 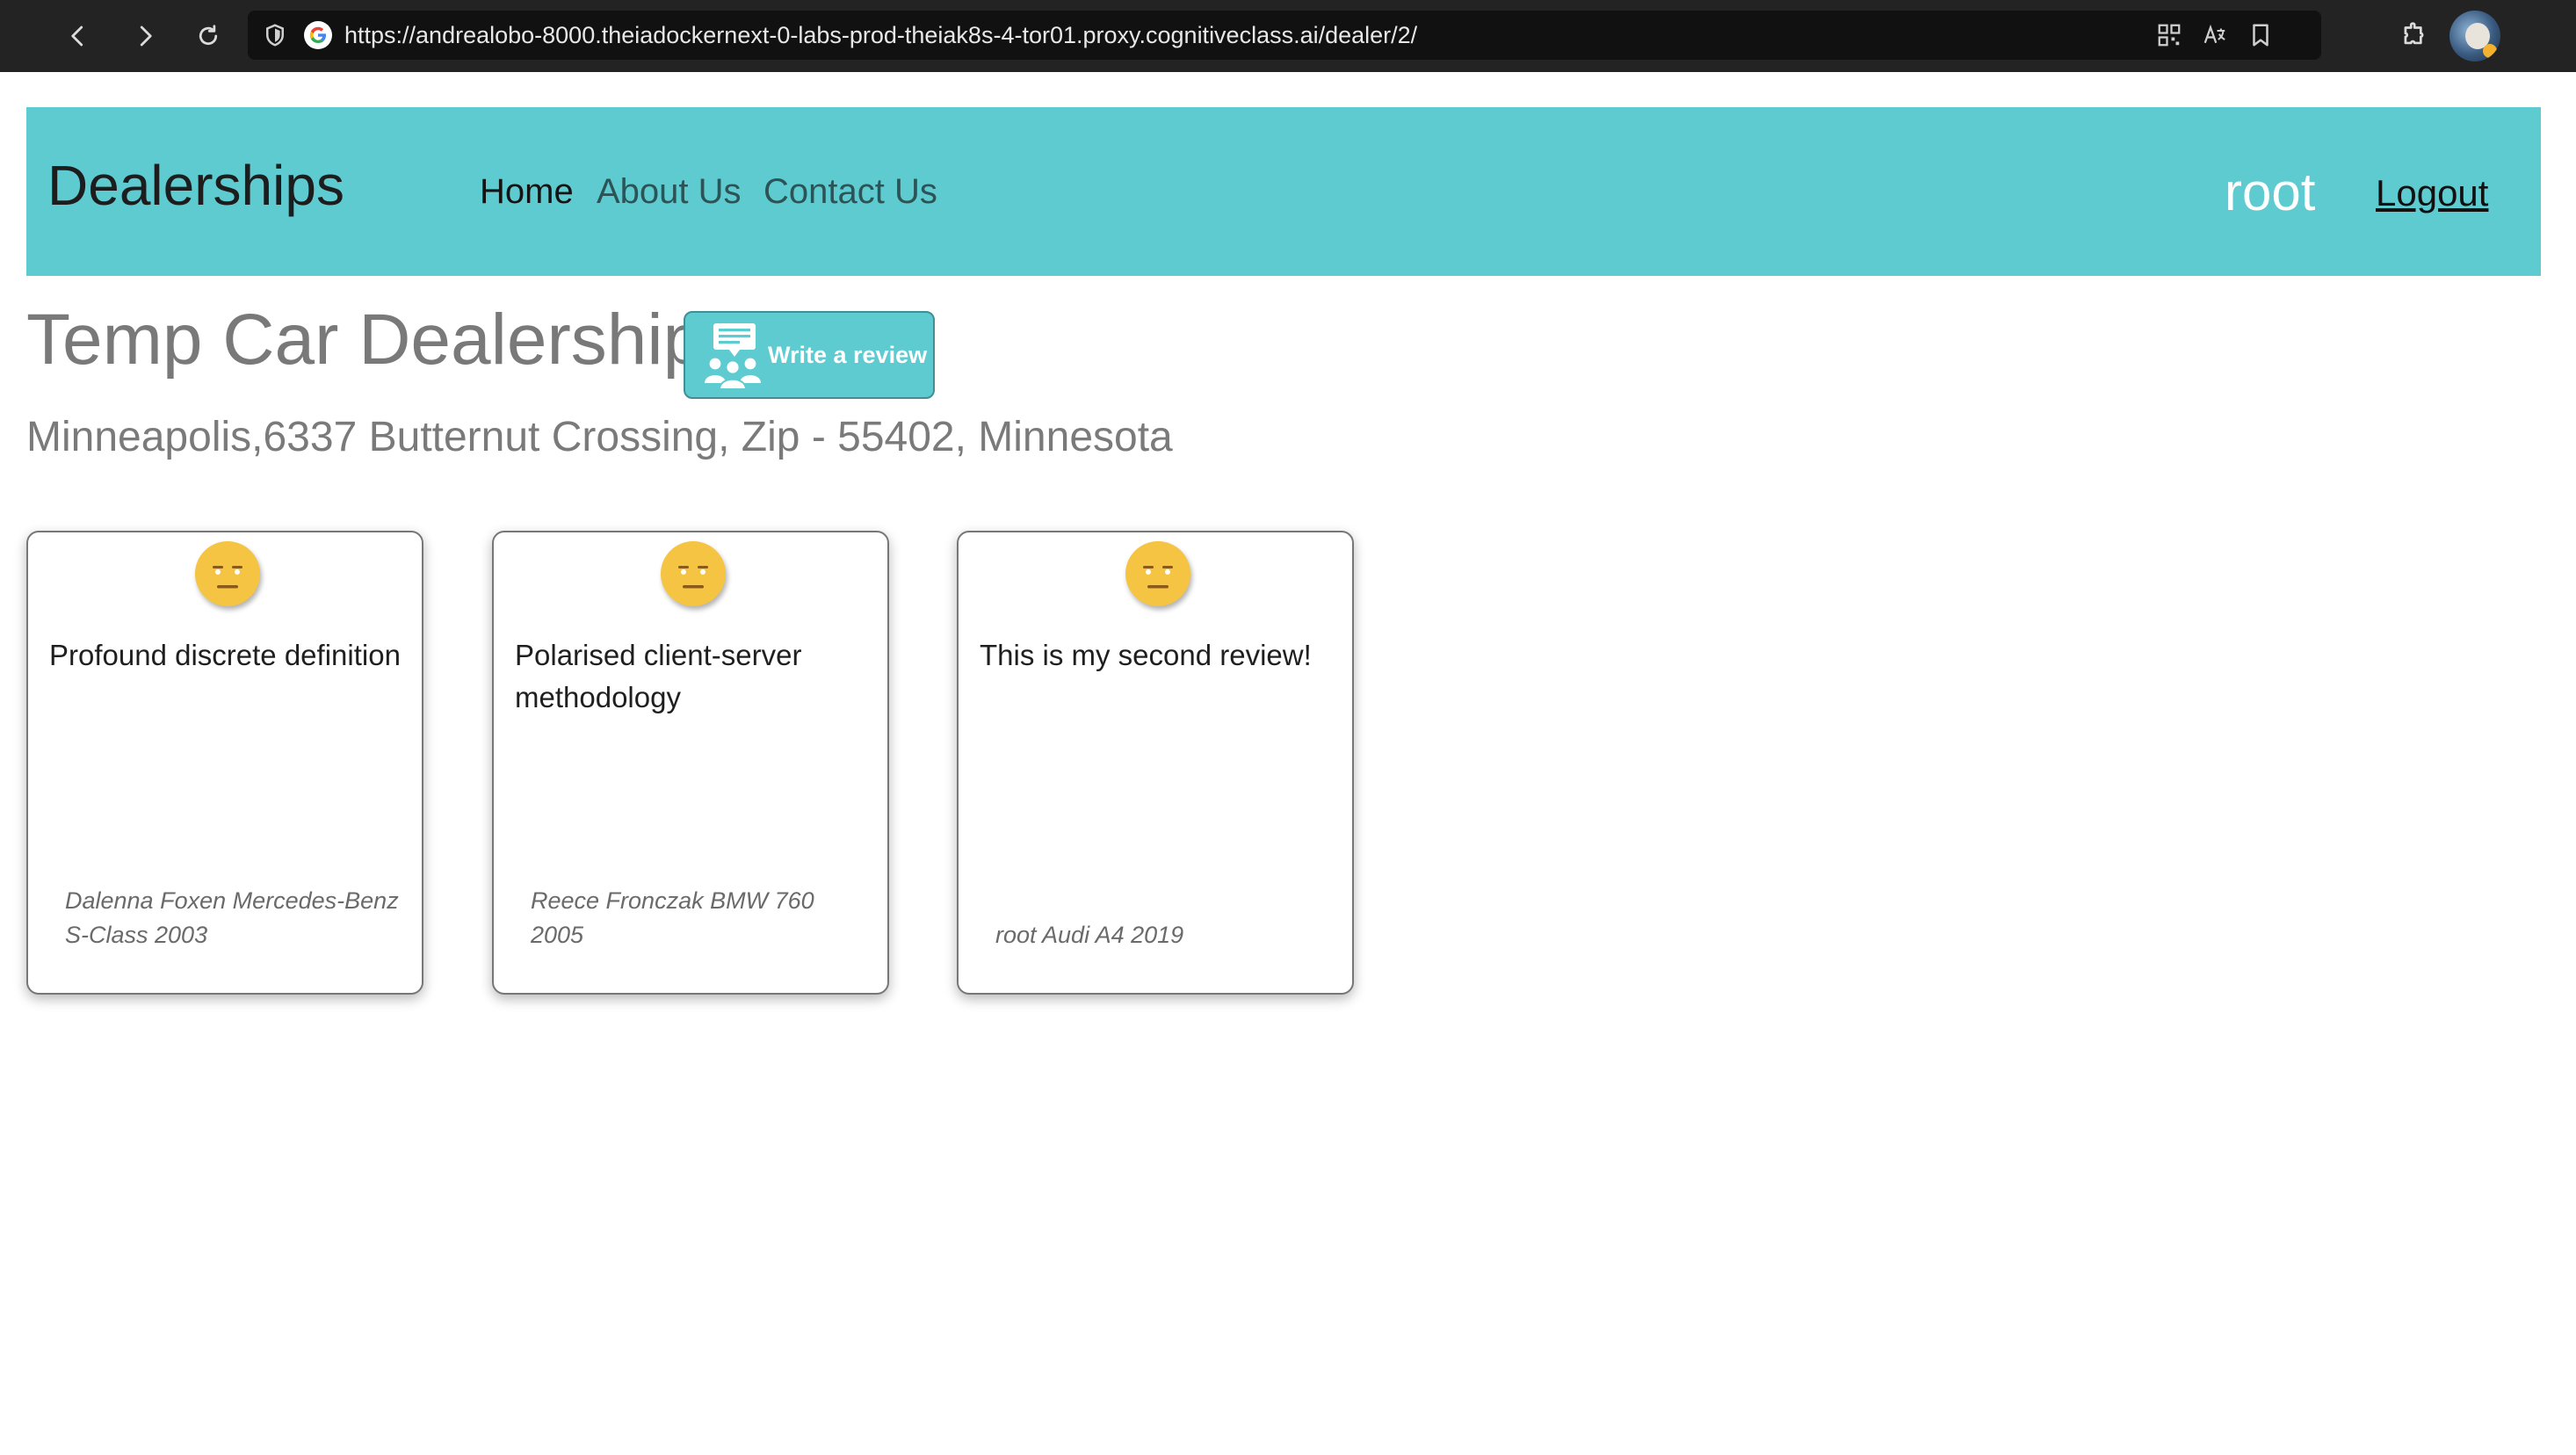 I want to click on bookmark-icon, so click(x=2260, y=35).